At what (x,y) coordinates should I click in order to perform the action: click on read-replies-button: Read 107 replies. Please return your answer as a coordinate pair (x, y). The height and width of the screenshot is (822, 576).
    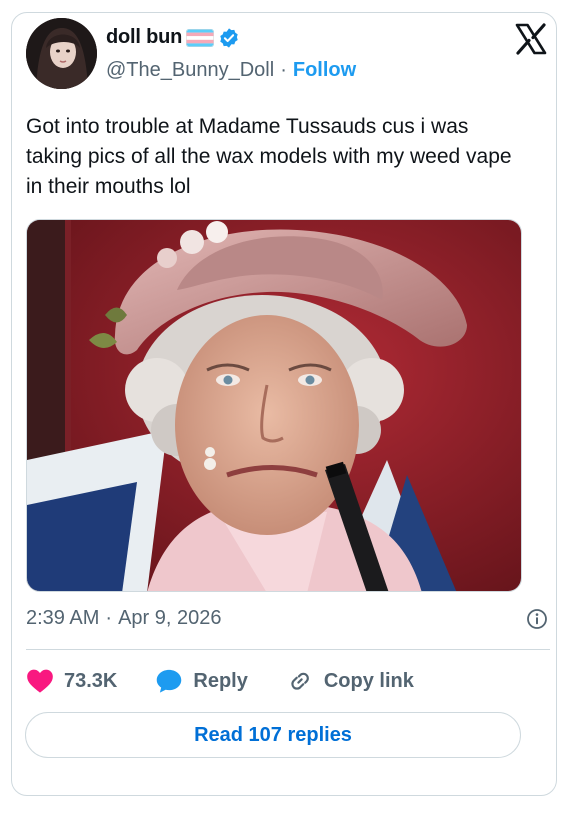
    Looking at the image, I should click on (273, 735).